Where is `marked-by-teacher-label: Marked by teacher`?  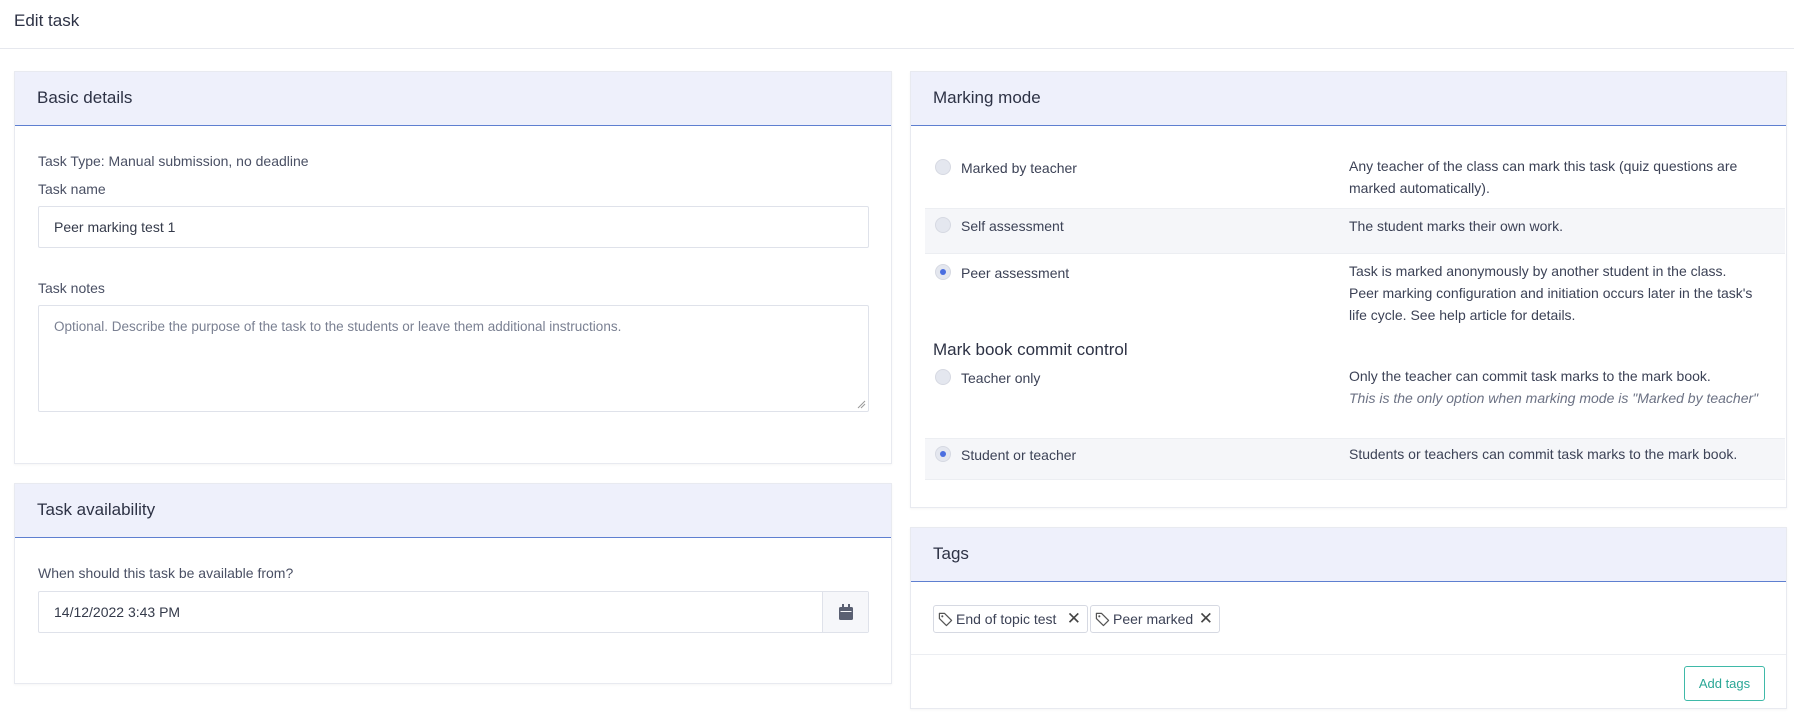
marked-by-teacher-label: Marked by teacher is located at coordinates (1019, 168).